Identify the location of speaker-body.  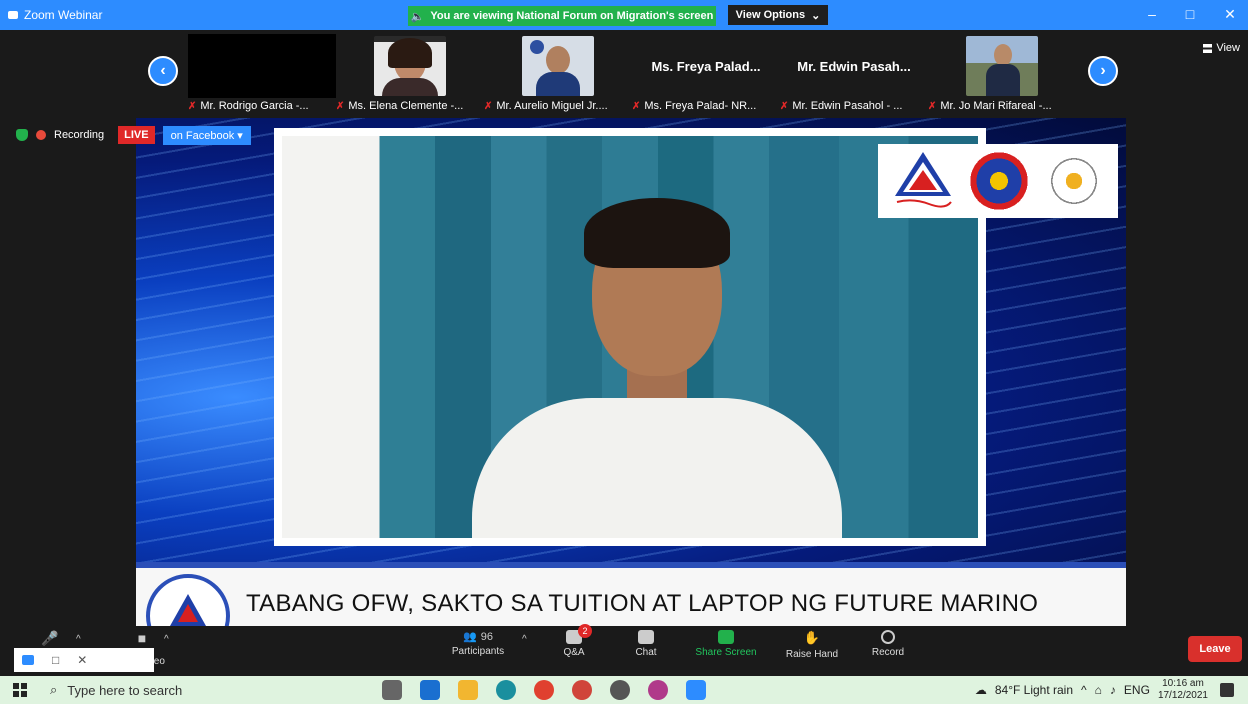
(657, 468).